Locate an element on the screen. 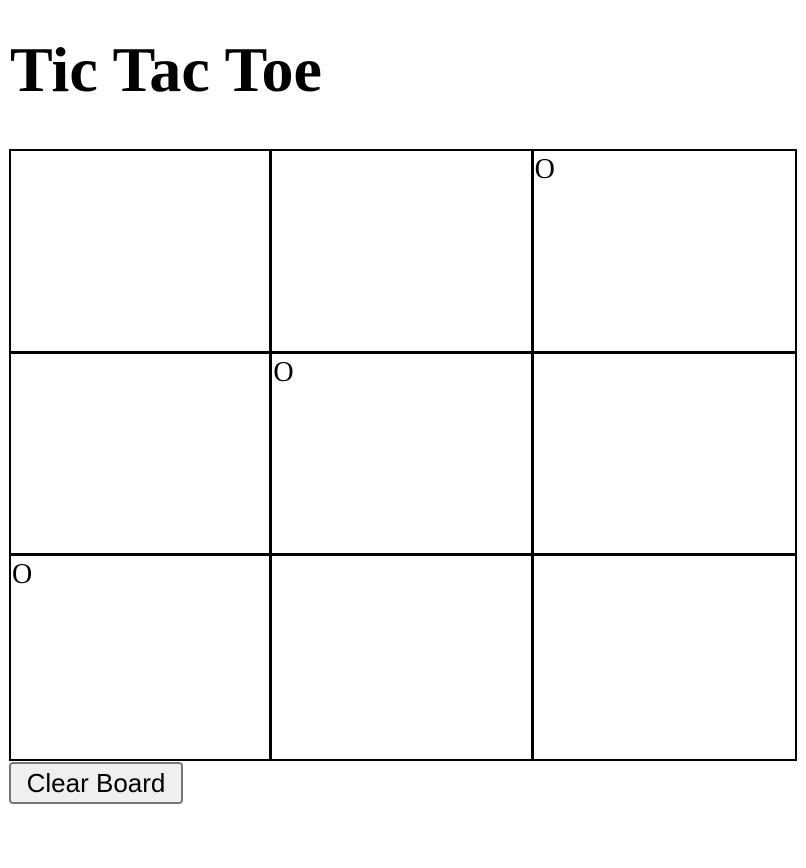  board-cell-r3-c3 is located at coordinates (664, 657).